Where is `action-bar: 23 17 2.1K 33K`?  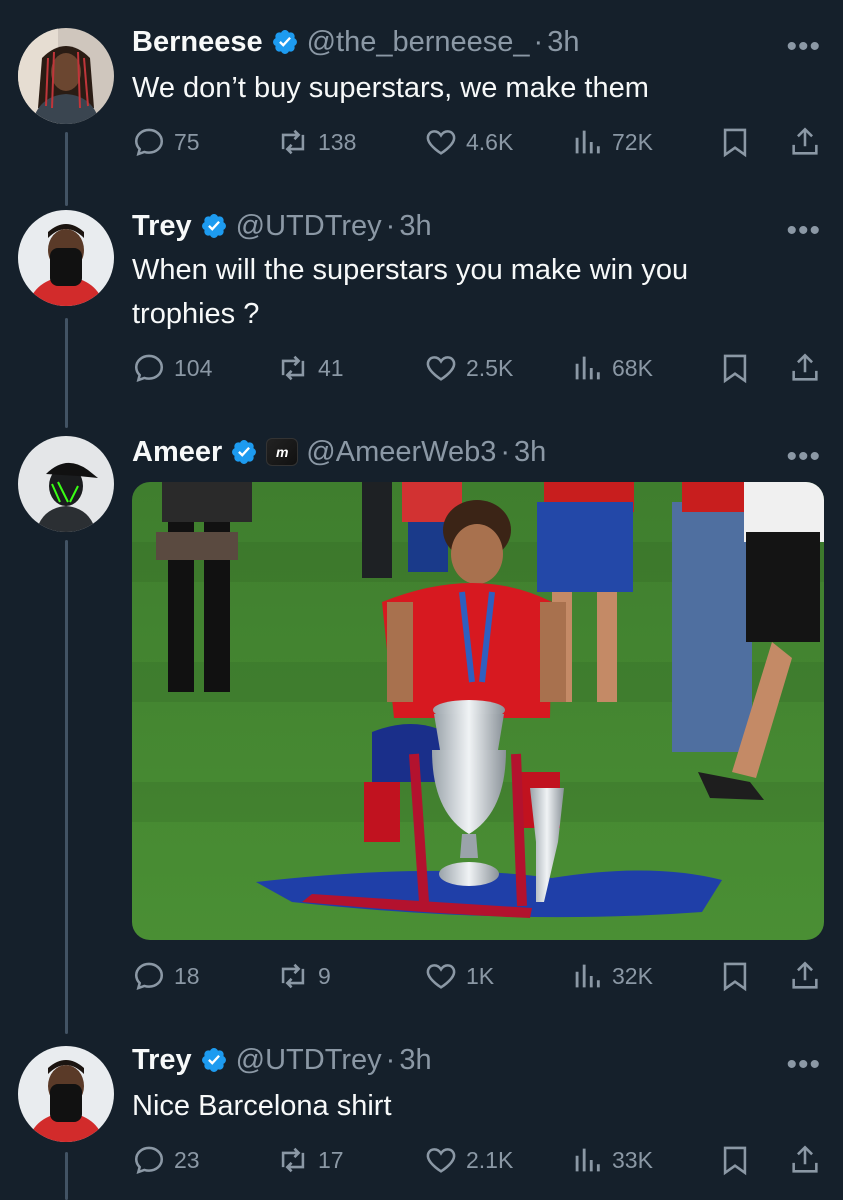
action-bar: 23 17 2.1K 33K is located at coordinates (478, 1160).